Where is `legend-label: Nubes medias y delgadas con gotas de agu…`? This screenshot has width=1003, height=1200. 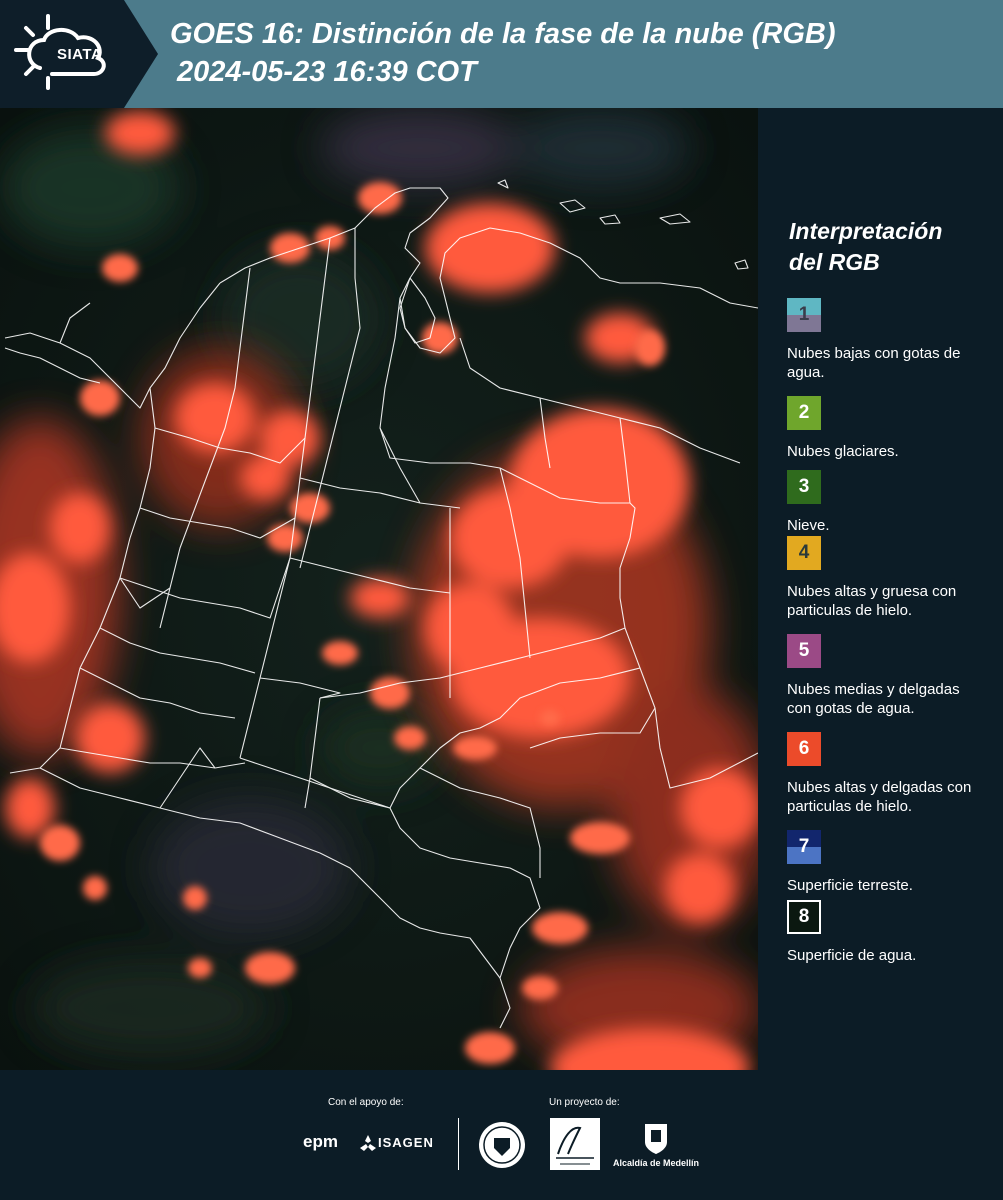 legend-label: Nubes medias y delgadas con gotas de agu… is located at coordinates (873, 699).